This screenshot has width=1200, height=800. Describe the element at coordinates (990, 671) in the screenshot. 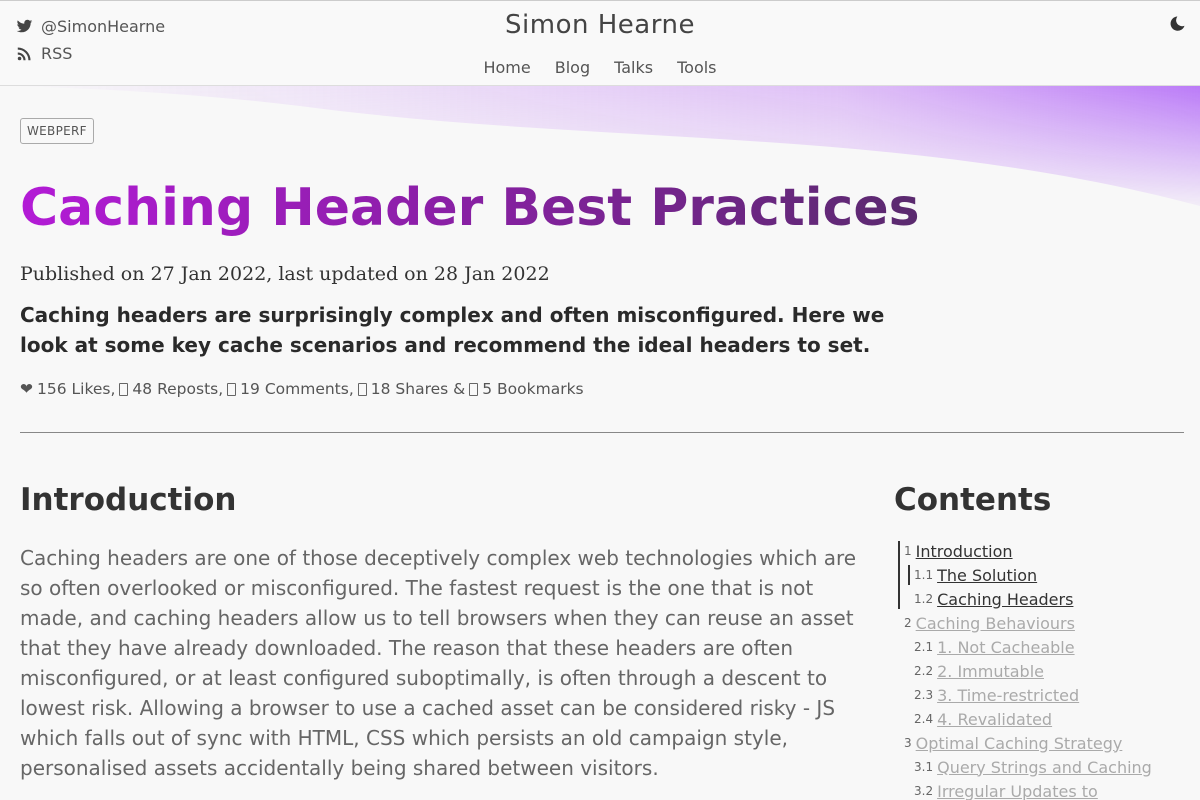

I see `toc-link: 2. Immutable` at that location.